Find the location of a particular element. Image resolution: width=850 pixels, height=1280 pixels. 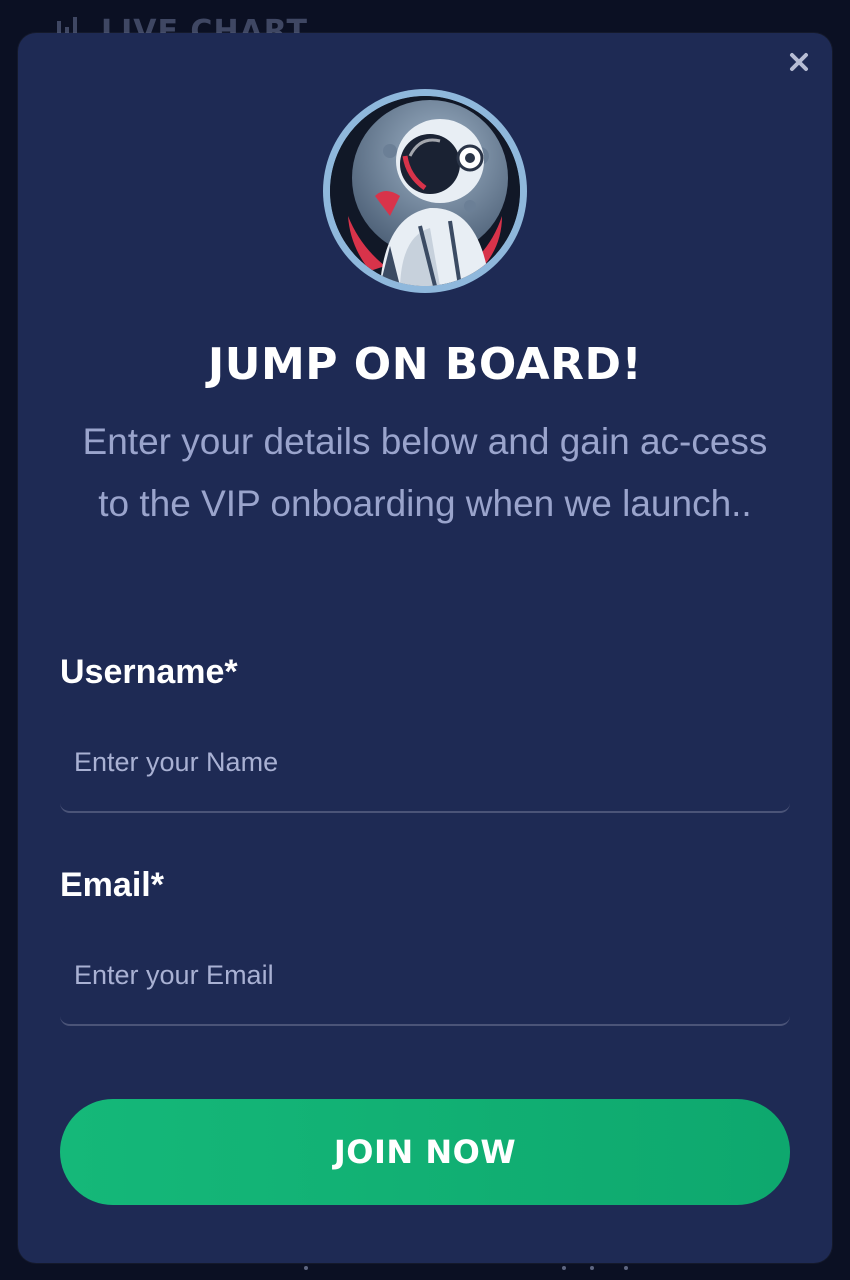

modal-title: JUMP ON BOARD! is located at coordinates (425, 364).